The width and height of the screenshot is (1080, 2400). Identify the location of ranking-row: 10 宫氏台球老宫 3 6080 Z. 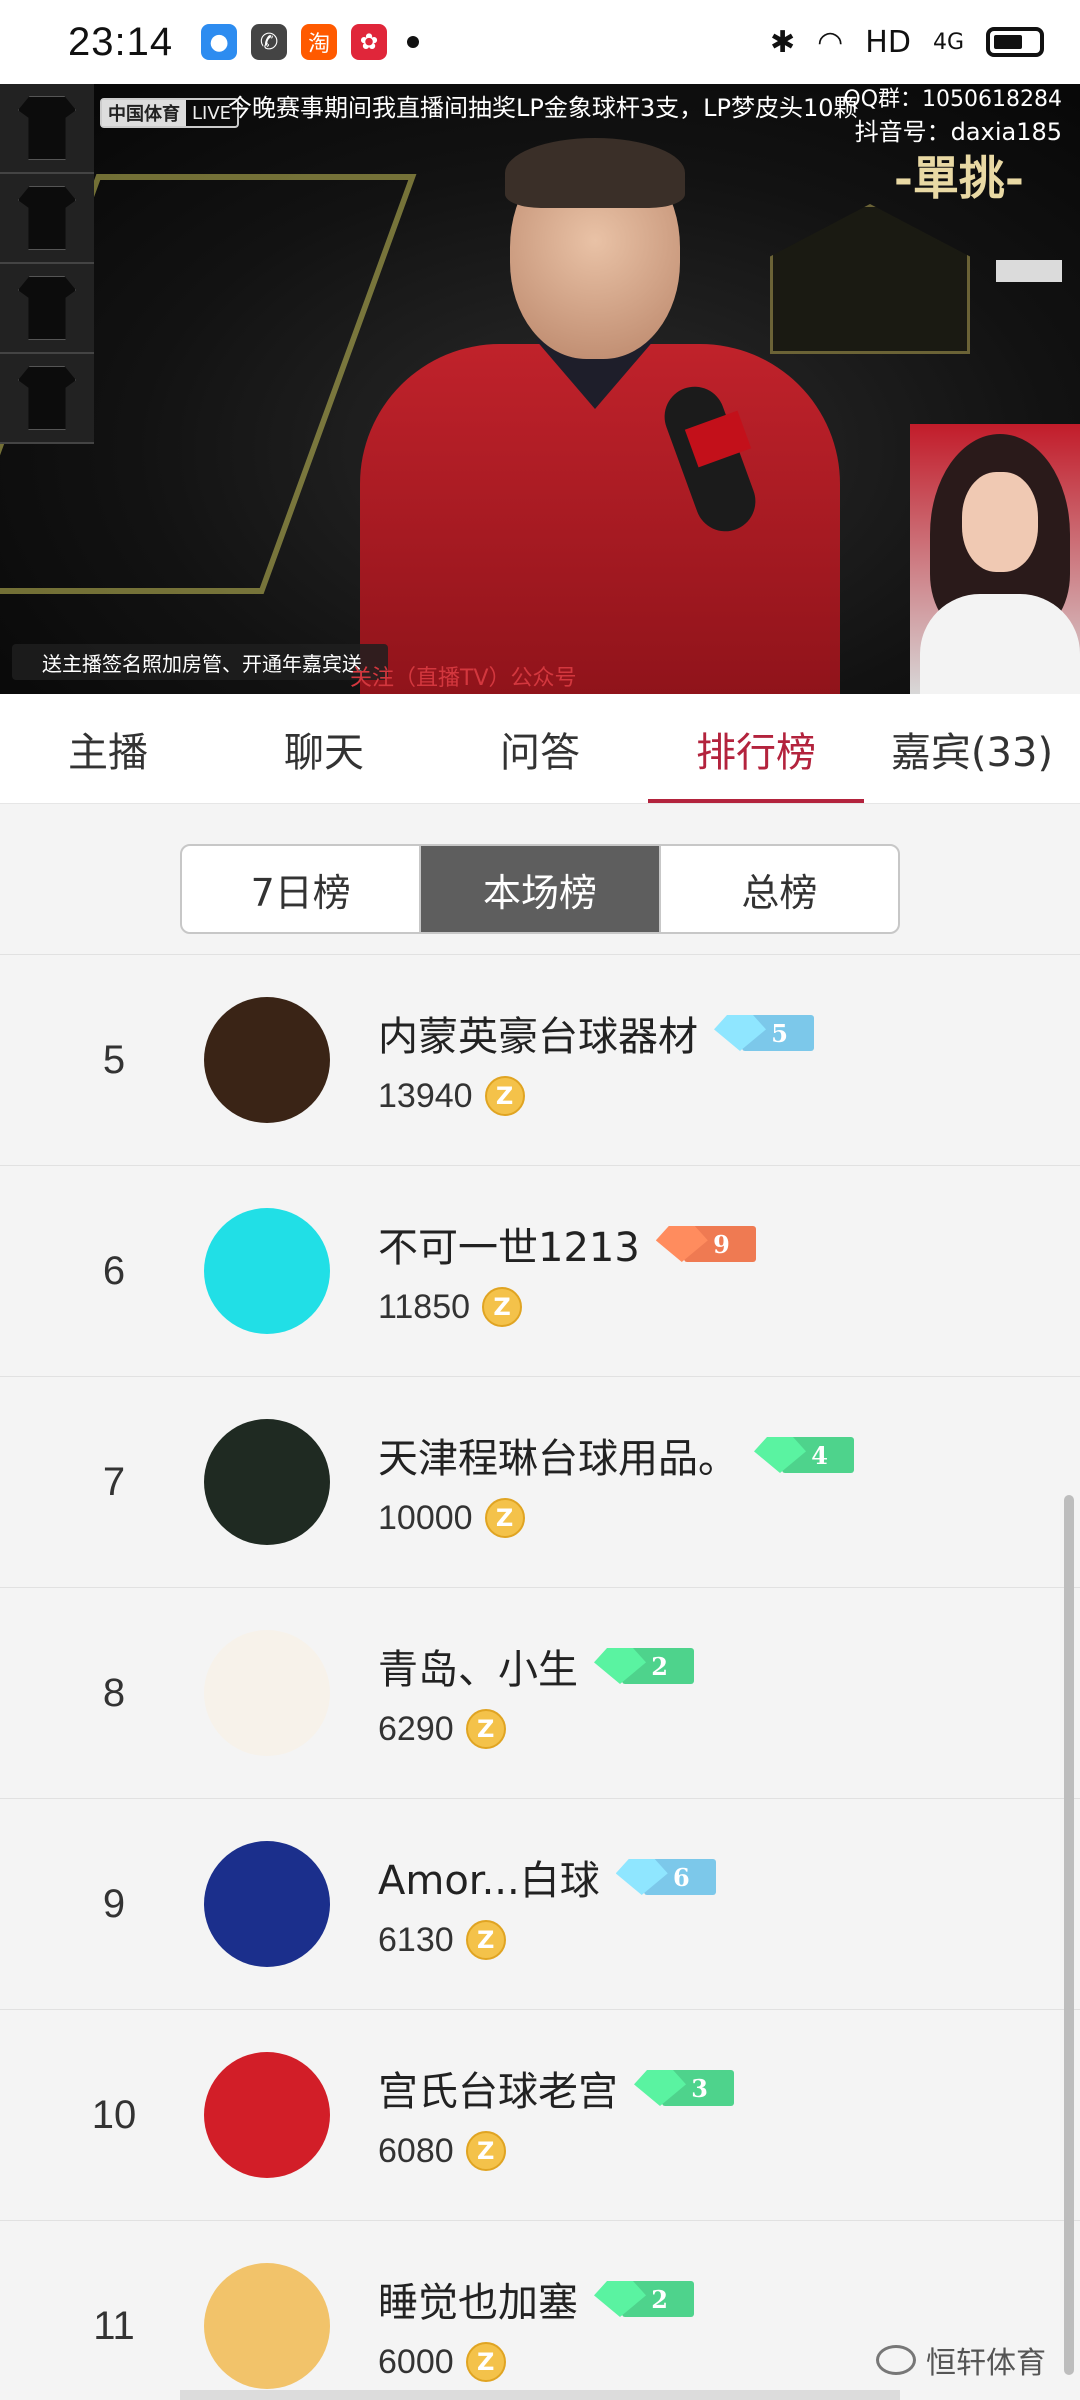
(540, 2114).